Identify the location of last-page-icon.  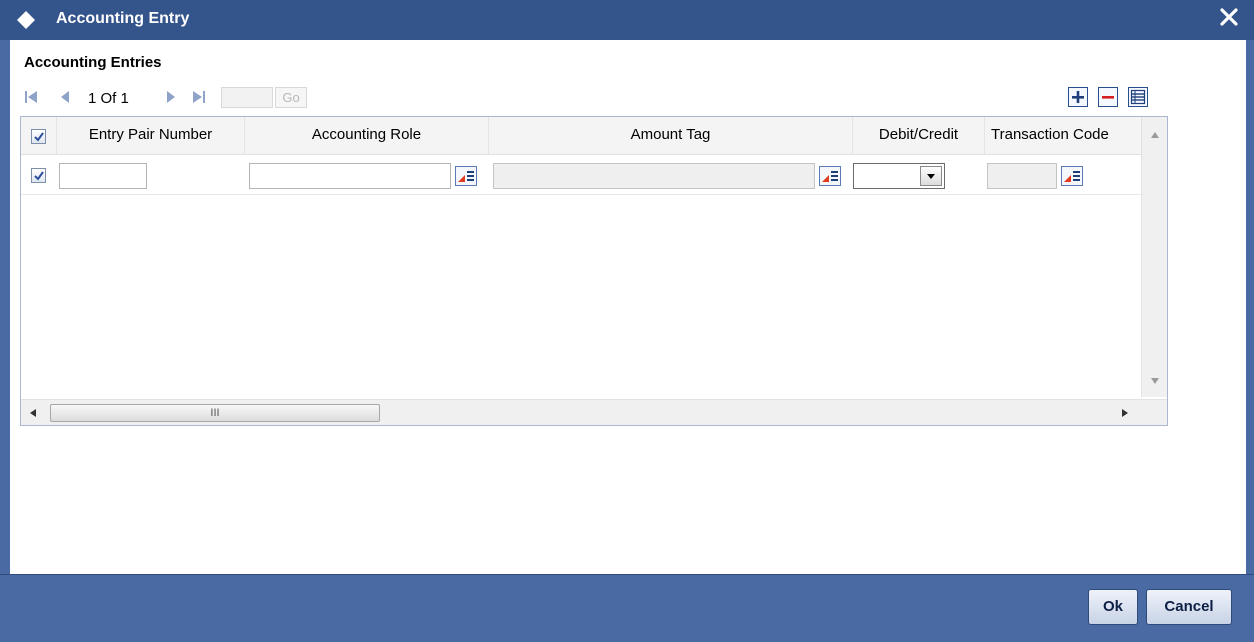
(199, 97).